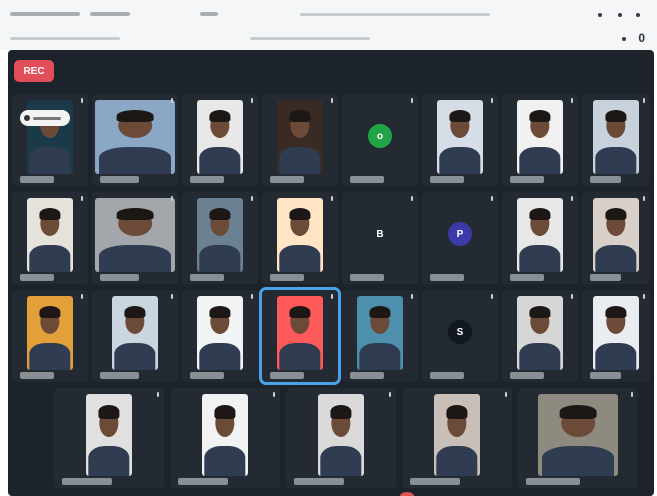 This screenshot has height=496, width=657. I want to click on participant-tile: S, so click(460, 336).